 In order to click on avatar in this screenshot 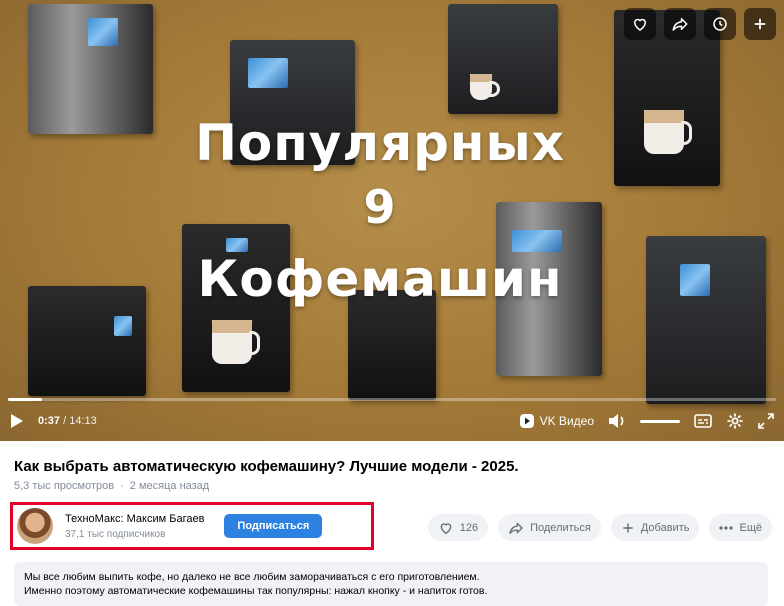, I will do `click(35, 526)`.